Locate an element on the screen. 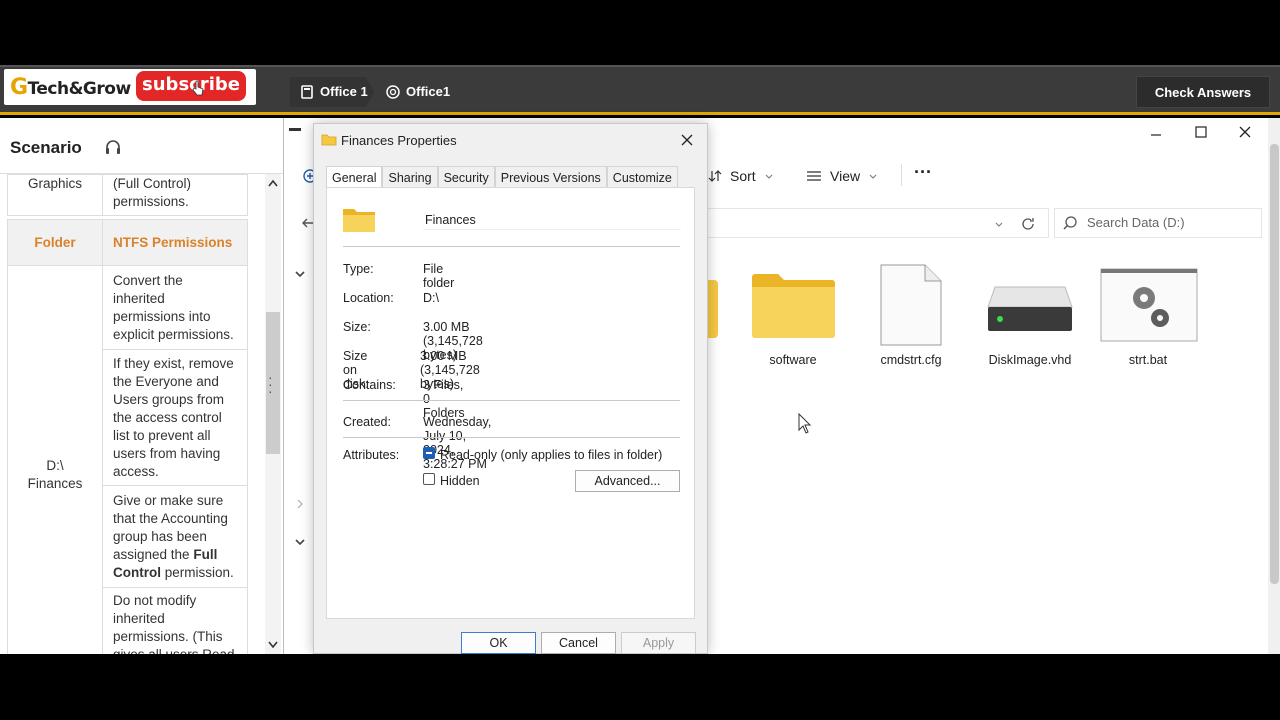  folder-cell: D:\ Finances is located at coordinates (55, 459).